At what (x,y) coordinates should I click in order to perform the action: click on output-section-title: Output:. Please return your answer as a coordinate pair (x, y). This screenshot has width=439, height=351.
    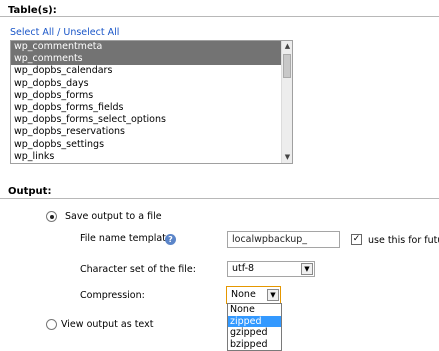
    Looking at the image, I should click on (30, 191).